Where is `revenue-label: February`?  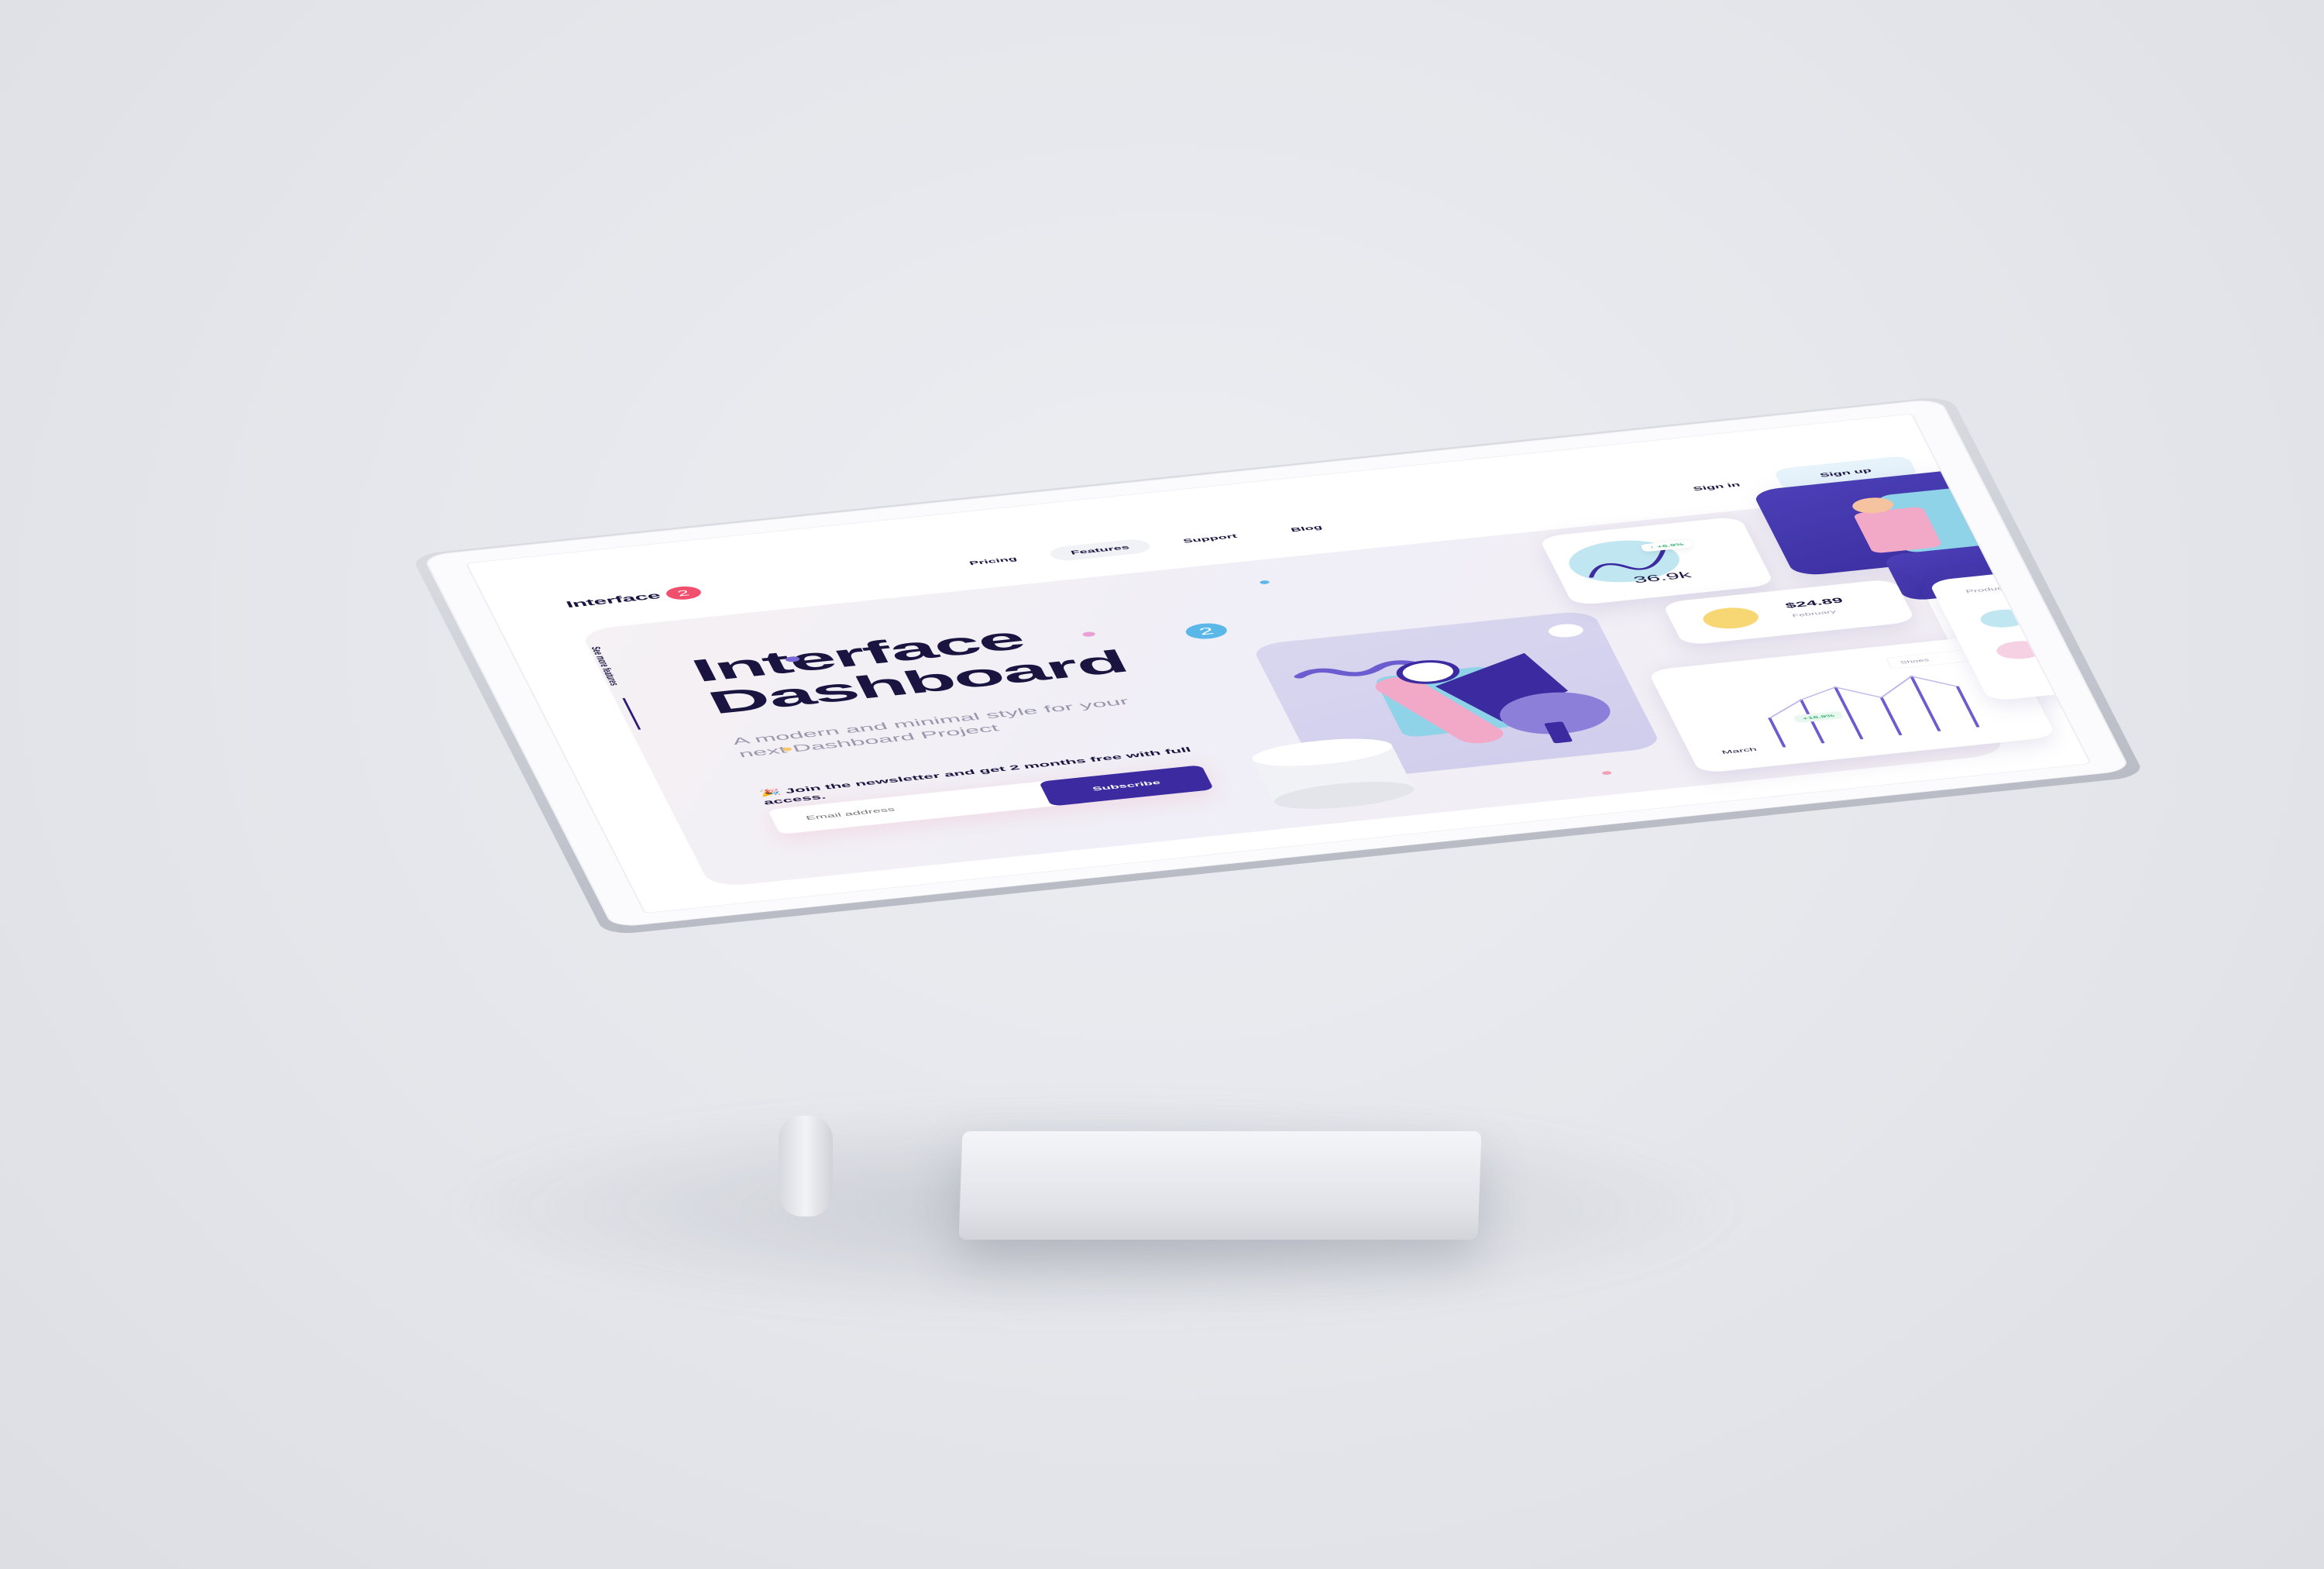 revenue-label: February is located at coordinates (1814, 613).